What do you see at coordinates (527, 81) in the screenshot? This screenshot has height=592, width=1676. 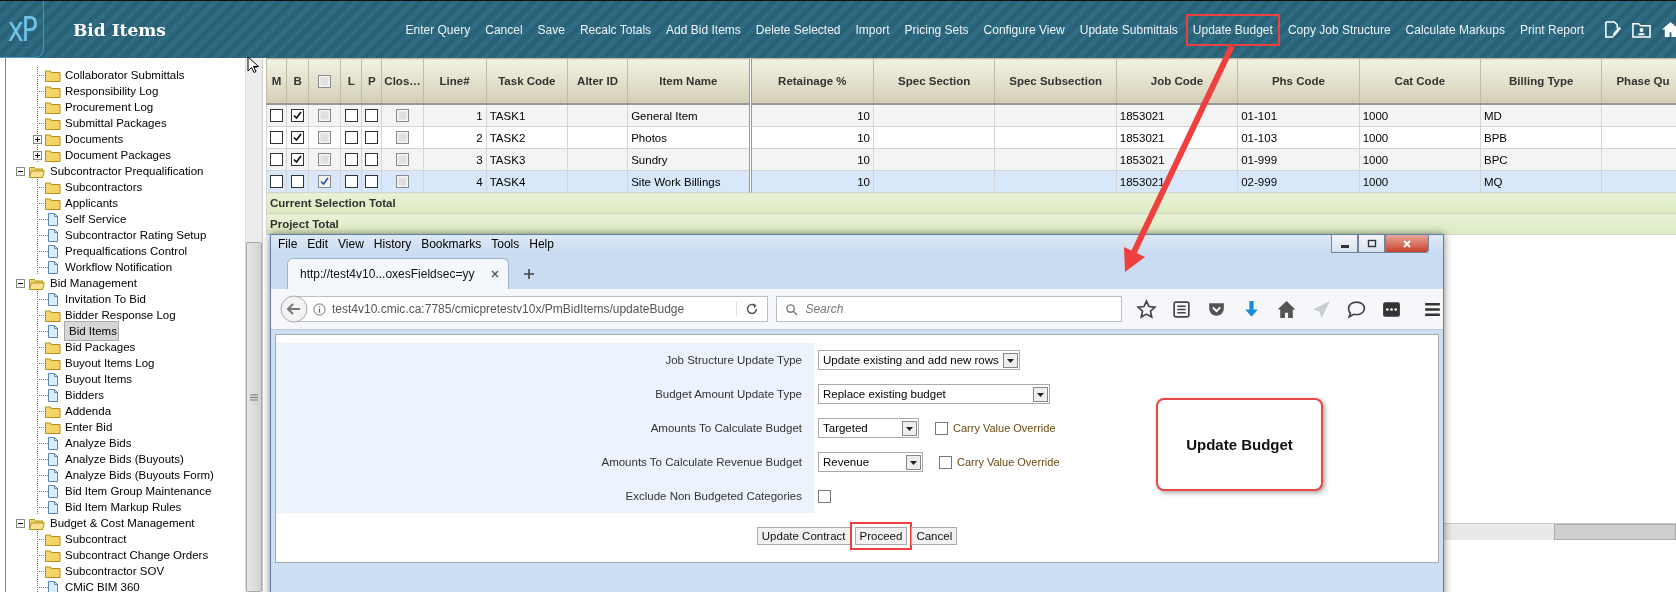 I see `column-header: Task Code` at bounding box center [527, 81].